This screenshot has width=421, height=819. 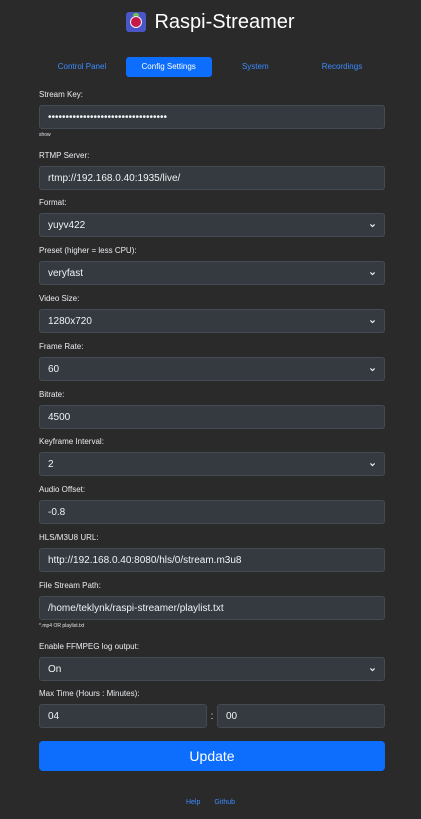 What do you see at coordinates (212, 135) in the screenshot?
I see `show-key-toggle: show` at bounding box center [212, 135].